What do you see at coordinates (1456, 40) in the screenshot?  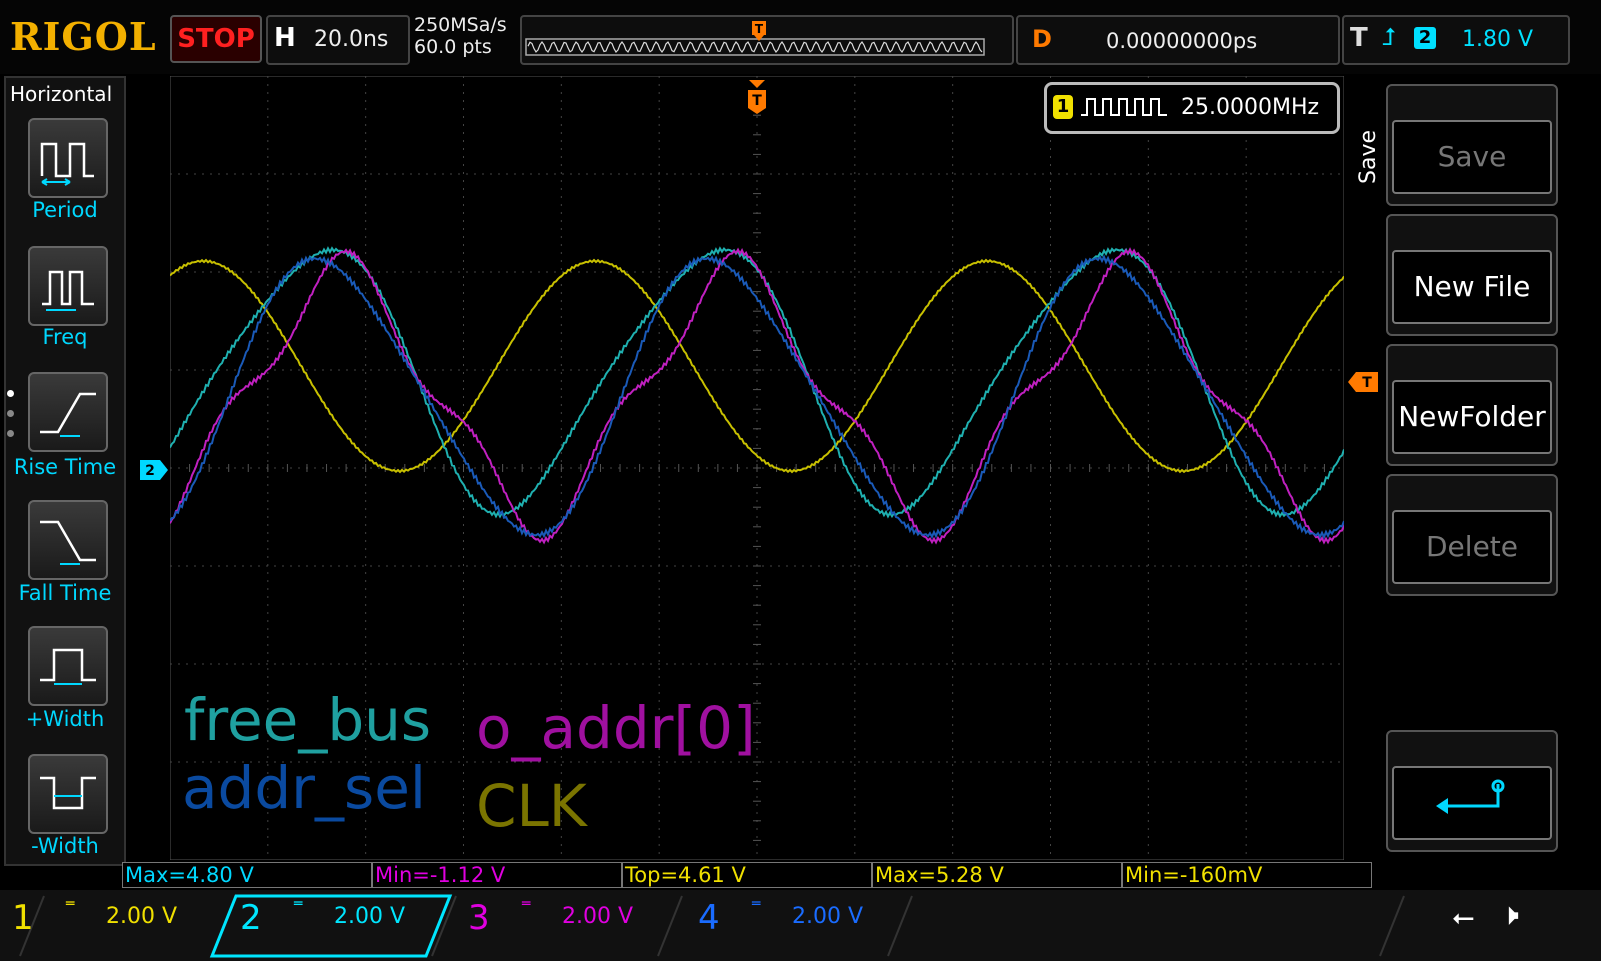 I see `trigger-box: T ⮥ 2 1.80 V` at bounding box center [1456, 40].